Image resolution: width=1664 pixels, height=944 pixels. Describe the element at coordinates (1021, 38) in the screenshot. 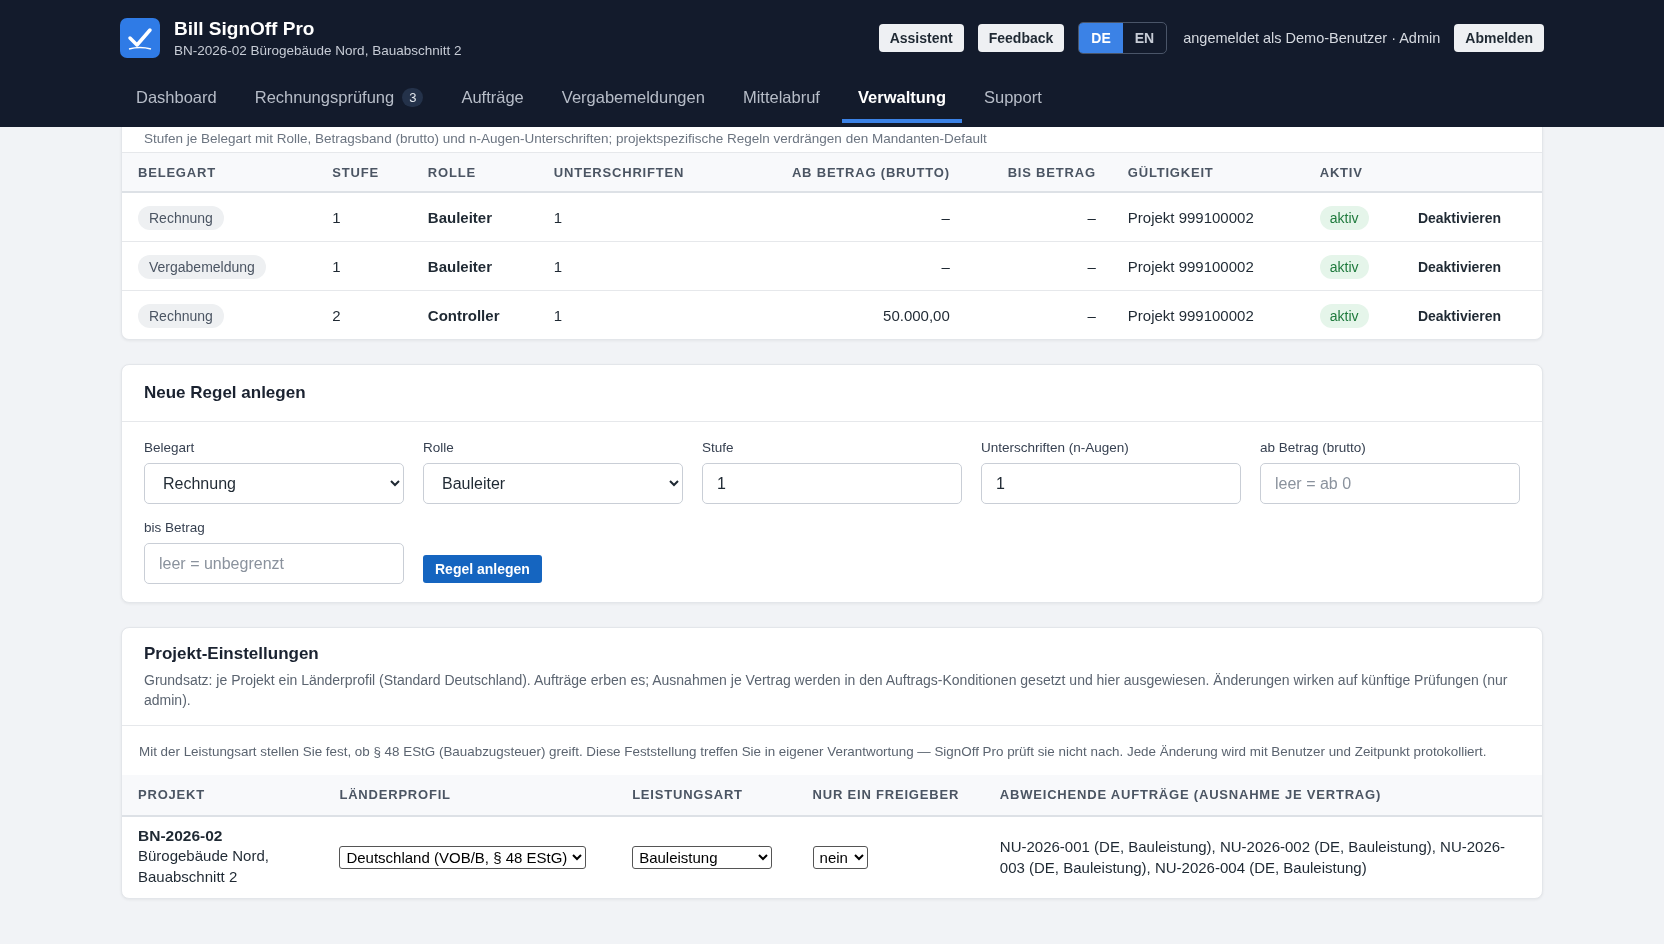

I see `header-button: Feedback` at that location.